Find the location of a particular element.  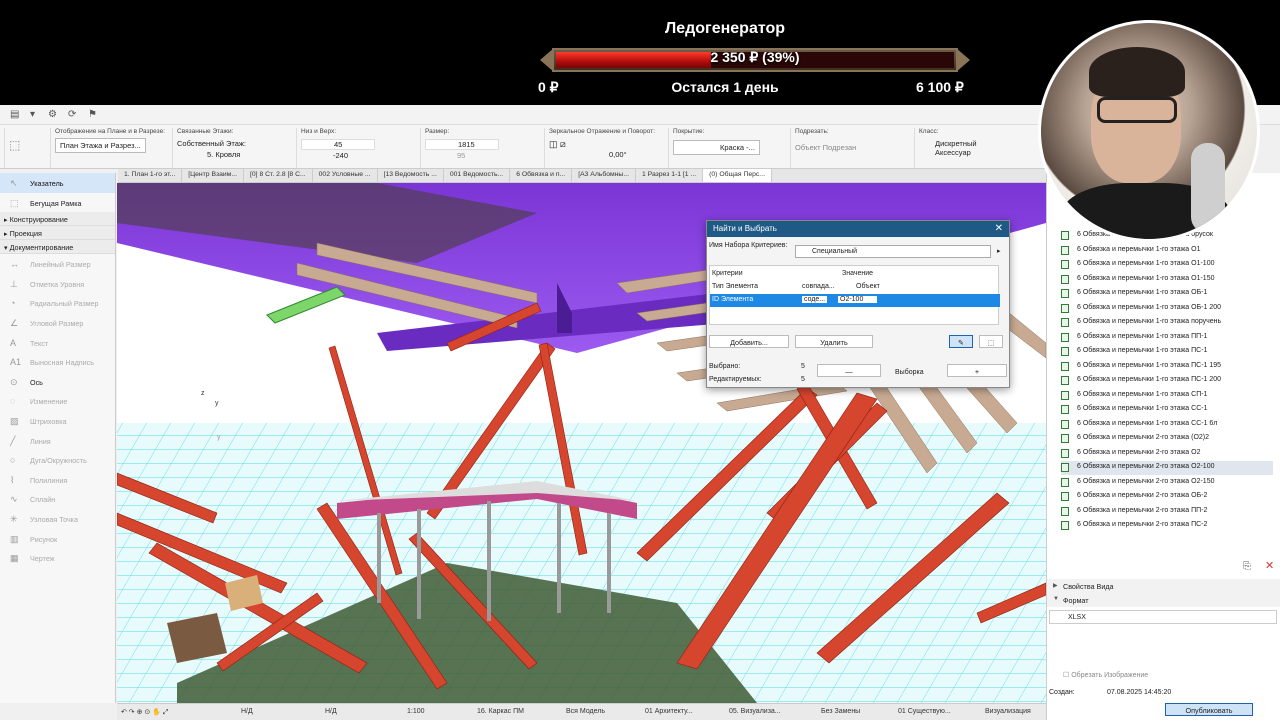

add-selection-button: + is located at coordinates (977, 370).